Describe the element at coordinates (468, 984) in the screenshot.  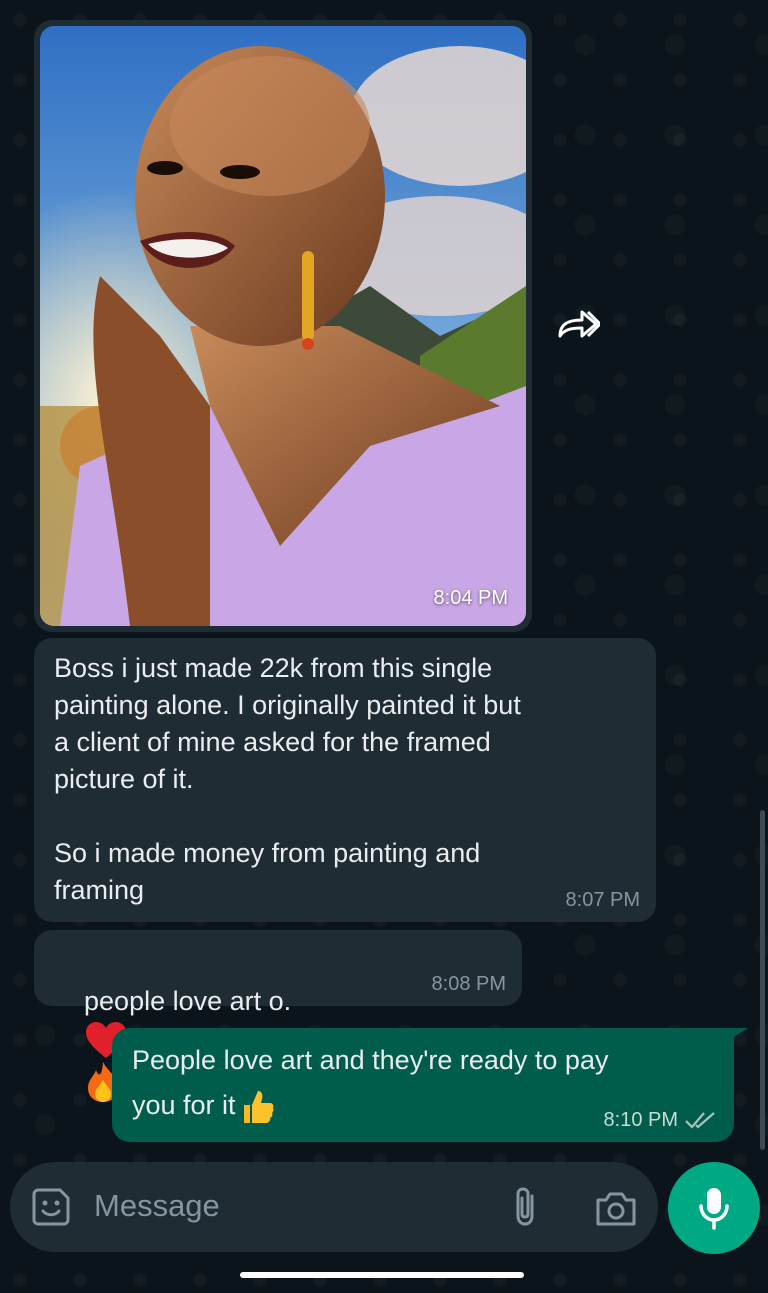
I see `message-time: 8:08 PM` at that location.